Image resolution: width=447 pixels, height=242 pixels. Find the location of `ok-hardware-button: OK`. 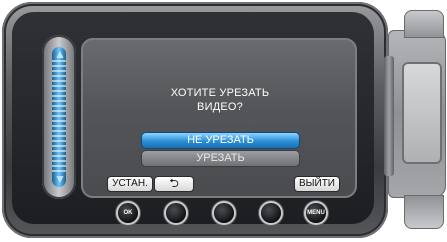

ok-hardware-button: OK is located at coordinates (128, 213).